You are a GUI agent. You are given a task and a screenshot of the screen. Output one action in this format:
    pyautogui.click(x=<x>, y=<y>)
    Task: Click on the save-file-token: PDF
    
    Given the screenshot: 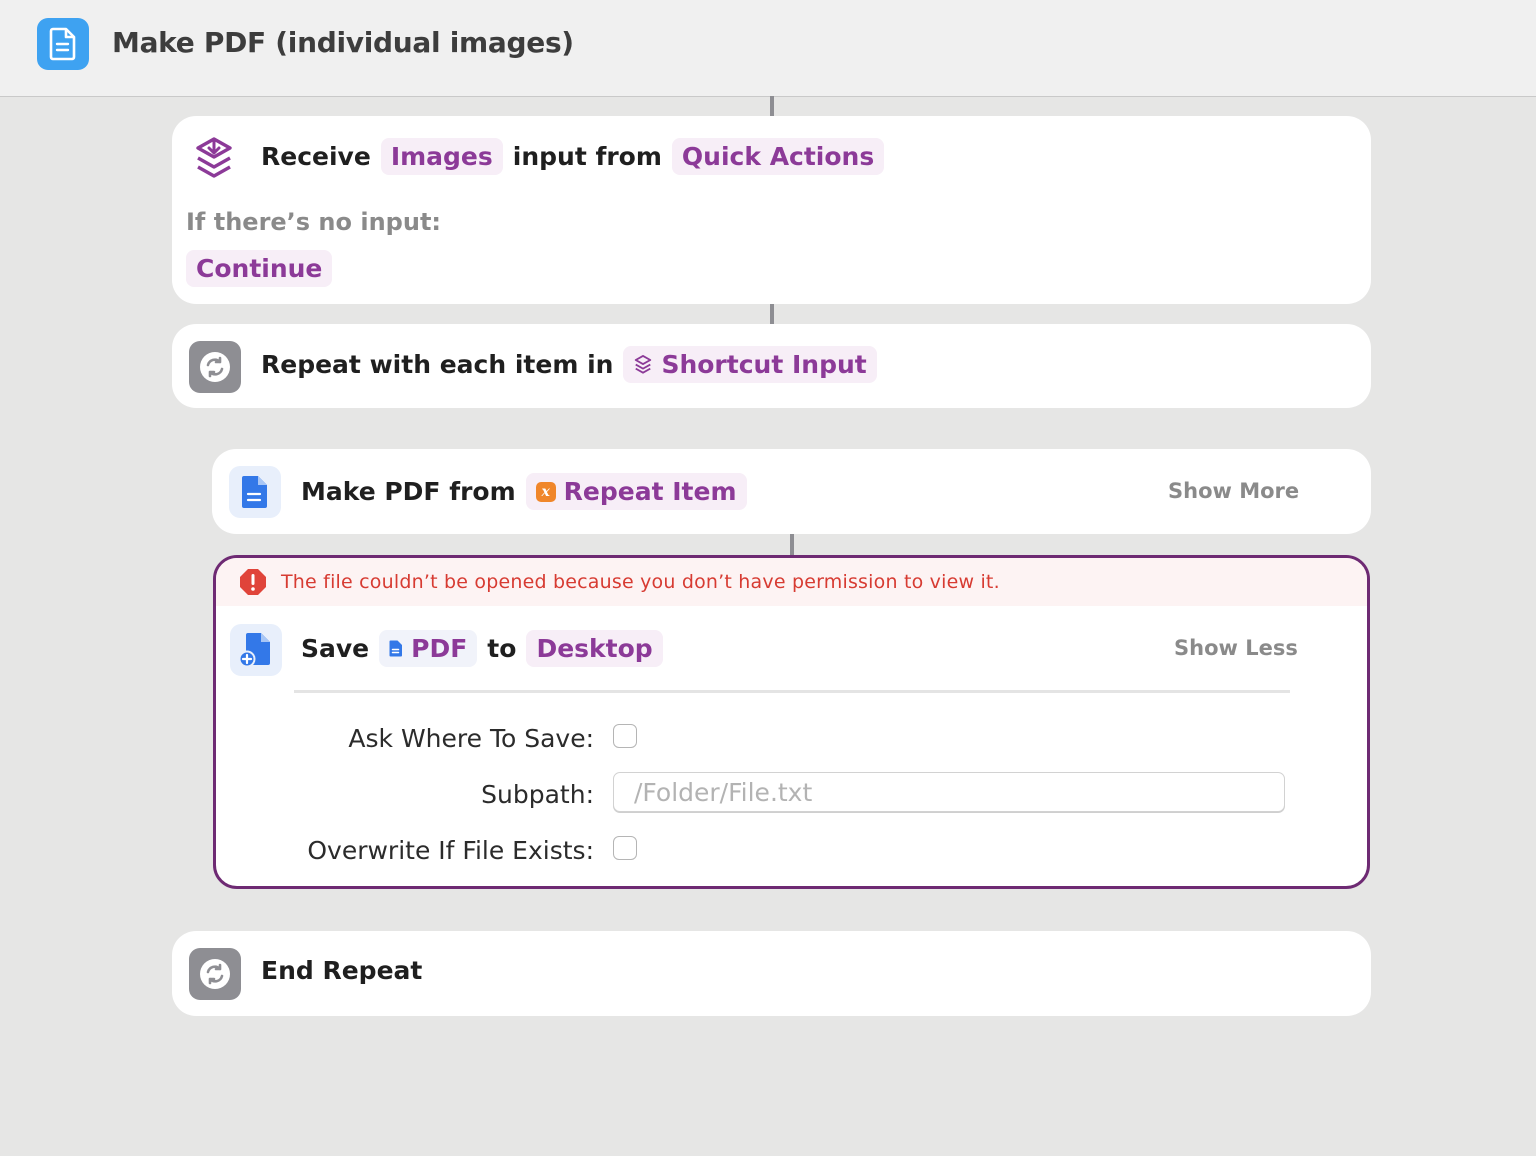 What is the action you would take?
    pyautogui.click(x=428, y=648)
    